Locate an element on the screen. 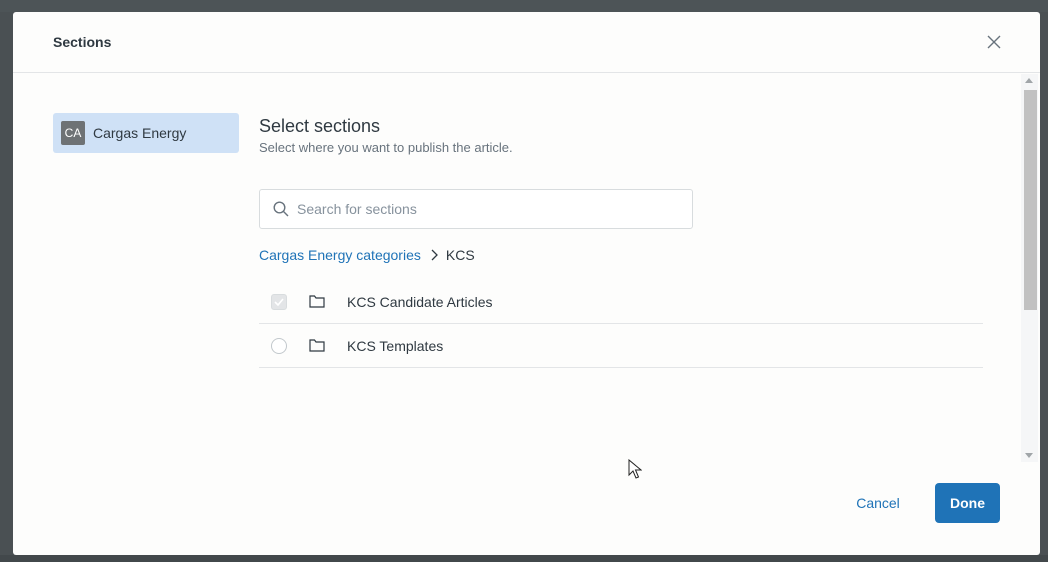  modal-title: Sections is located at coordinates (82, 42).